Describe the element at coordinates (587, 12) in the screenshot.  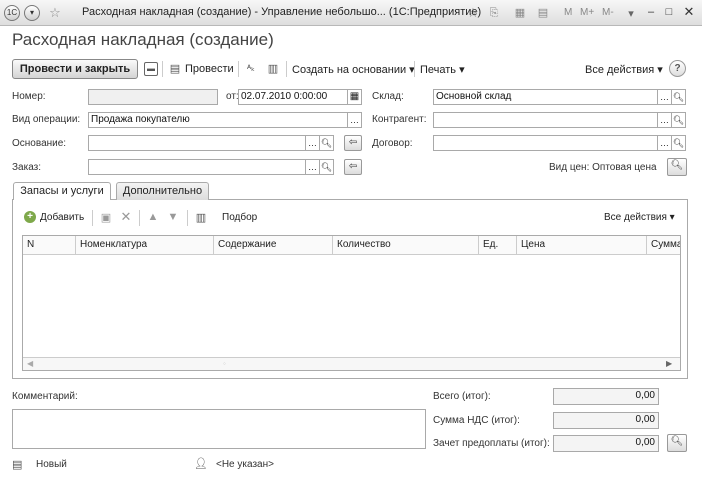
I see `memory-plus-button: M+` at that location.